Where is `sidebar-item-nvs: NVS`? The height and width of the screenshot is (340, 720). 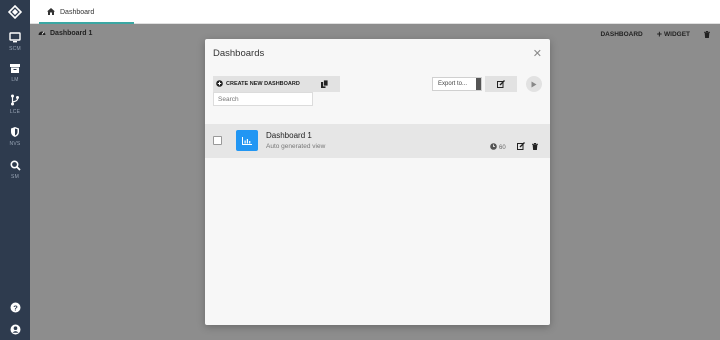 sidebar-item-nvs: NVS is located at coordinates (15, 136).